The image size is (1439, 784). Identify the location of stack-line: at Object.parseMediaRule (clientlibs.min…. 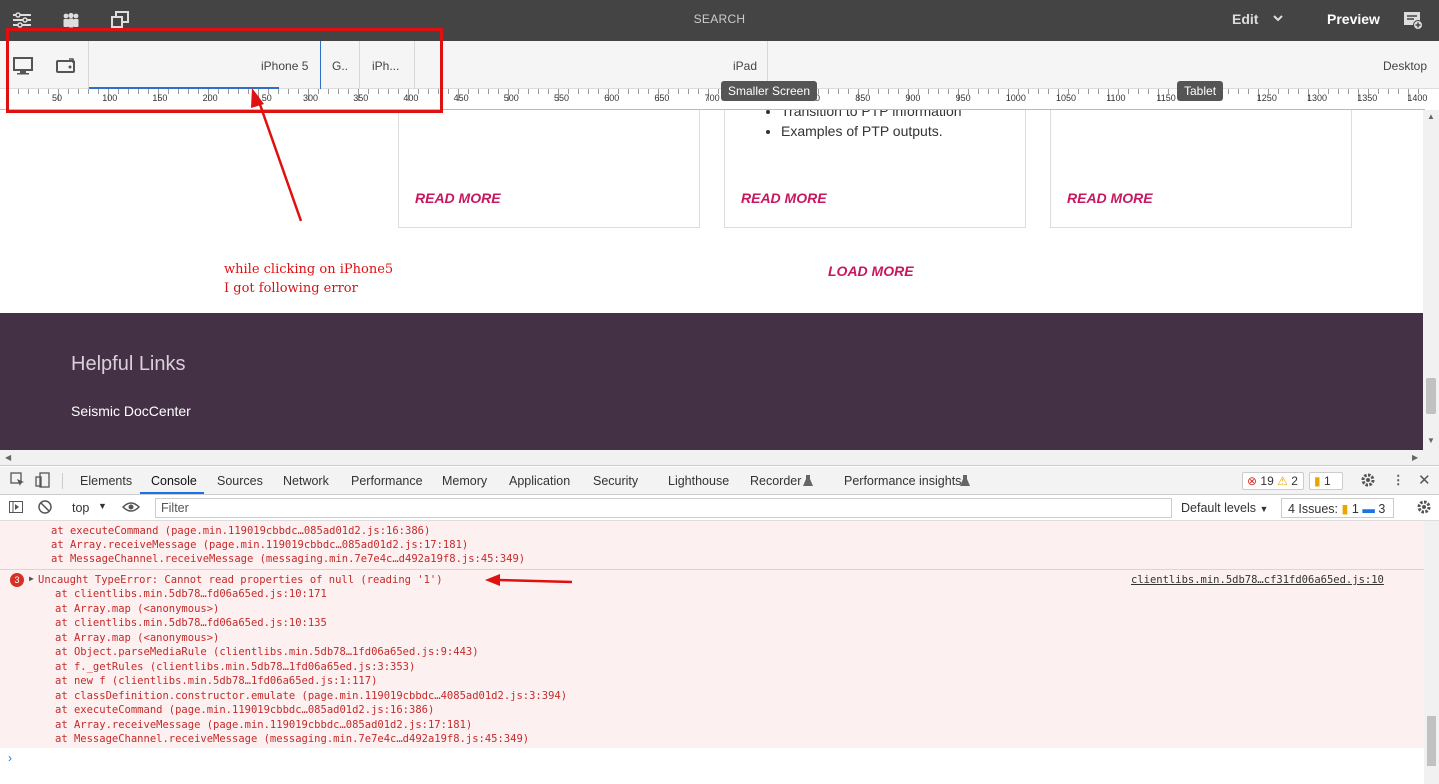
(267, 652).